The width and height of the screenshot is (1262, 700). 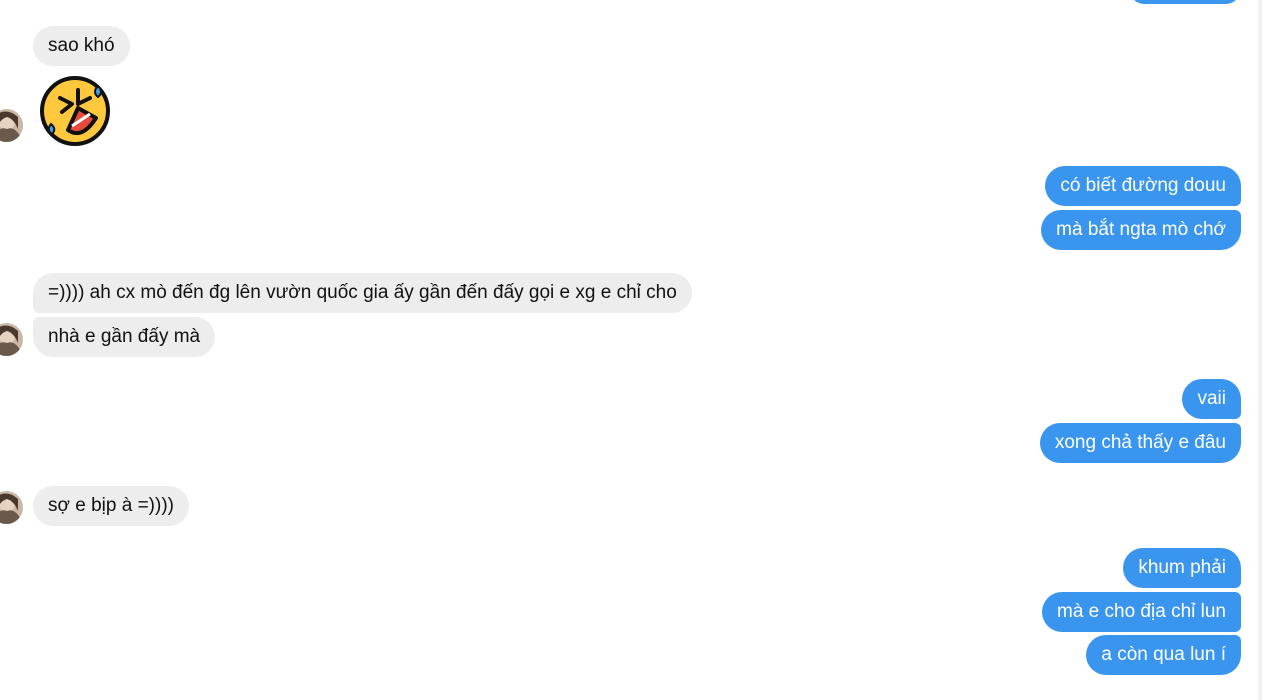 What do you see at coordinates (1260, 350) in the screenshot?
I see `scrollbar-track` at bounding box center [1260, 350].